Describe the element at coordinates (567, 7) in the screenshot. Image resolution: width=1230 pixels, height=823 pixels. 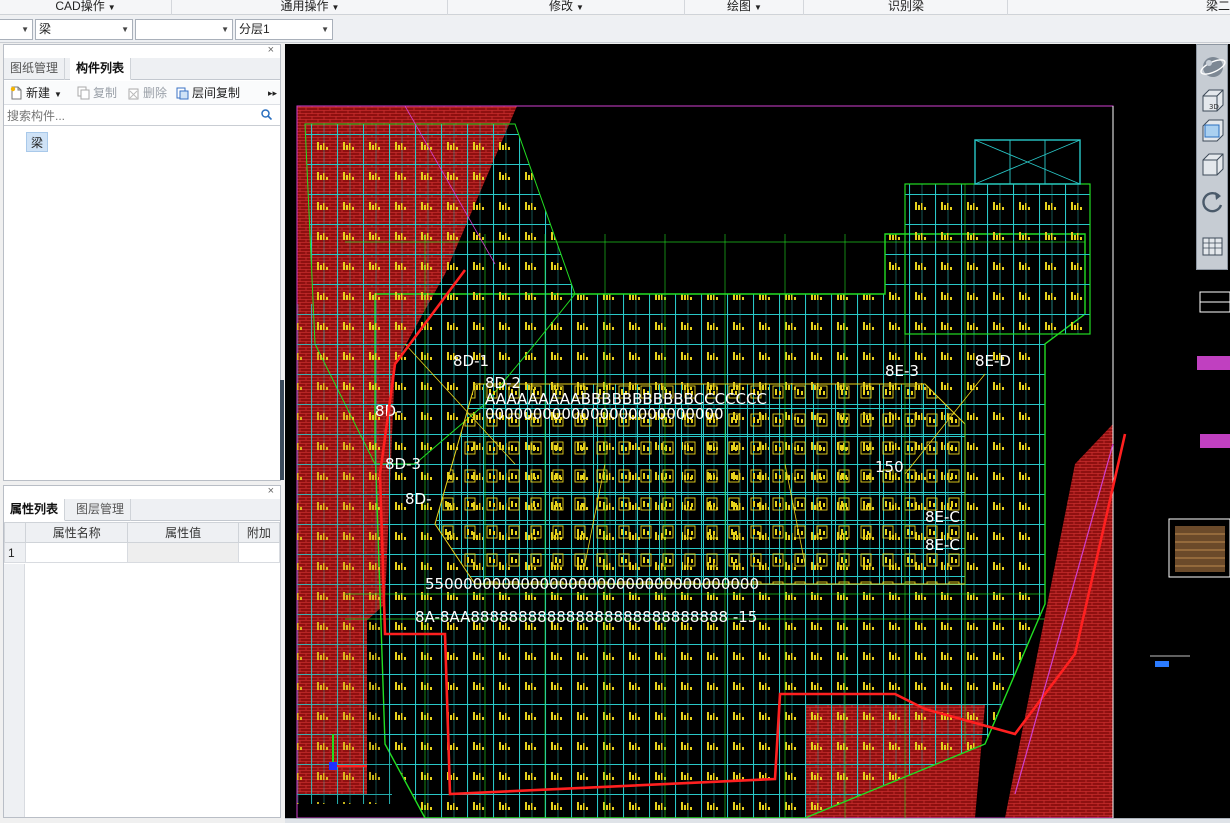
I see `ribbon-group-modify: 修改 ▼` at that location.